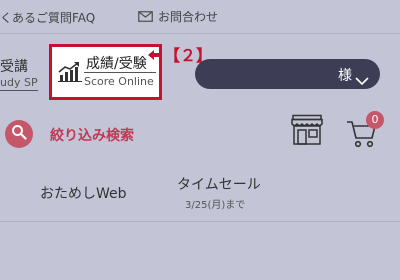 This screenshot has height=280, width=400. I want to click on score-label: 成績/受験, so click(116, 64).